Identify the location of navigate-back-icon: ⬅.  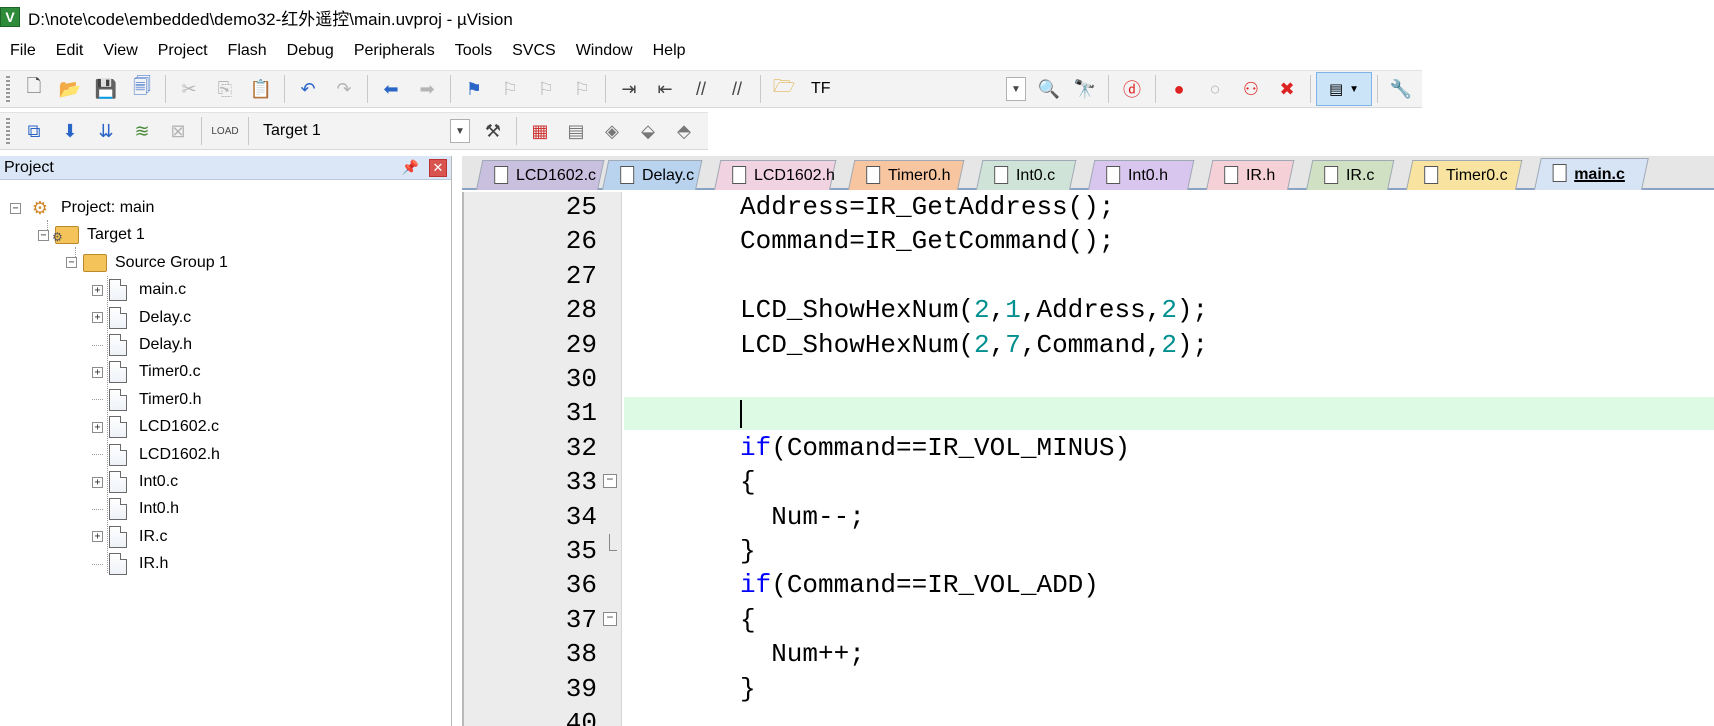
(391, 89).